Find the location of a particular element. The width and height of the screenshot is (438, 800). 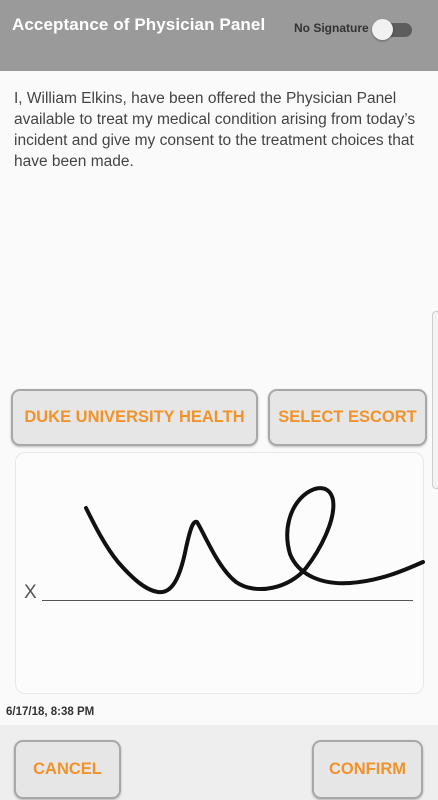

cancel-button: CANCEL is located at coordinates (67, 769).